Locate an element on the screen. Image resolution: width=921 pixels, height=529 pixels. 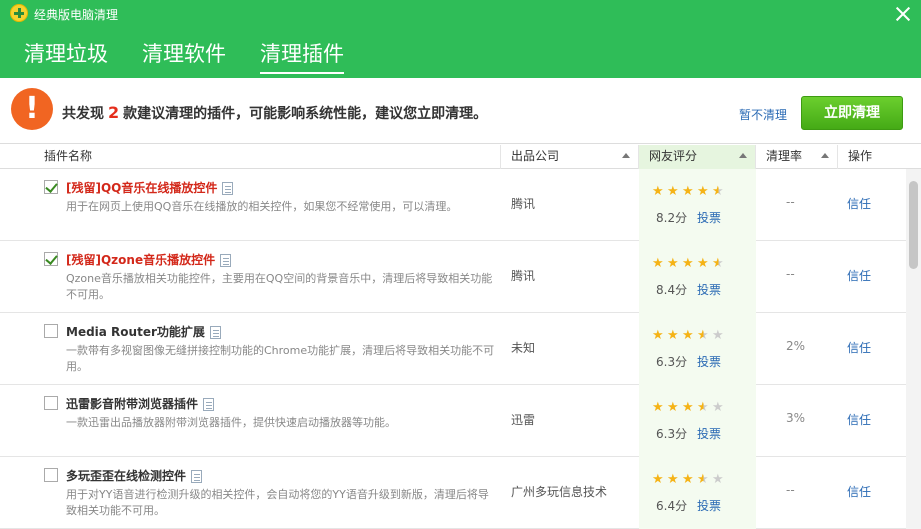
app-title: 经典版电脑清理 is located at coordinates (76, 15).